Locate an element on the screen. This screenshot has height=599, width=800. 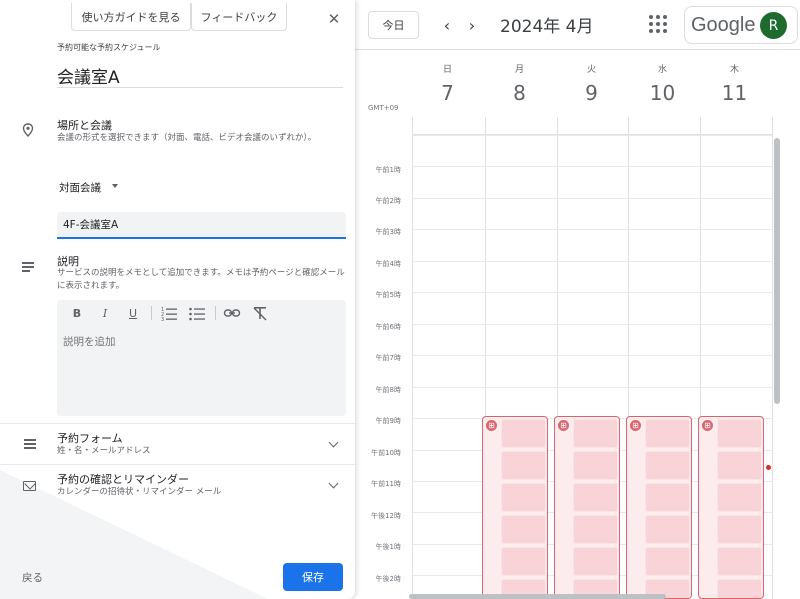
day-header-sun: 日 7 is located at coordinates (447, 83).